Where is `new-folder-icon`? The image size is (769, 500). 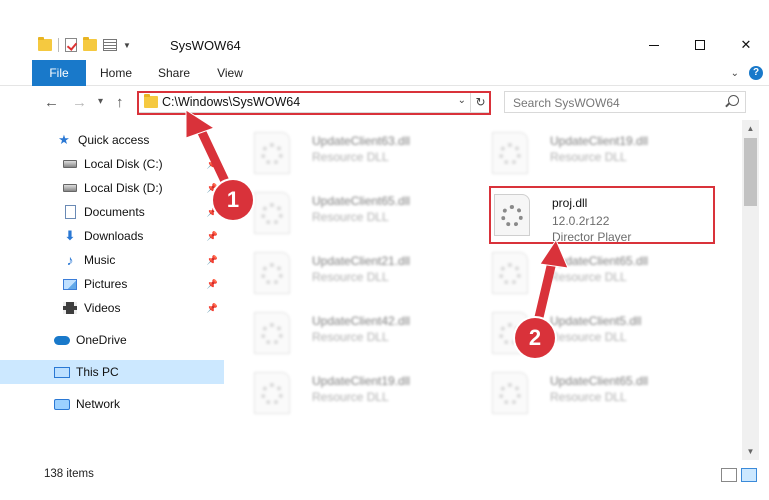
new-folder-icon is located at coordinates (90, 44).